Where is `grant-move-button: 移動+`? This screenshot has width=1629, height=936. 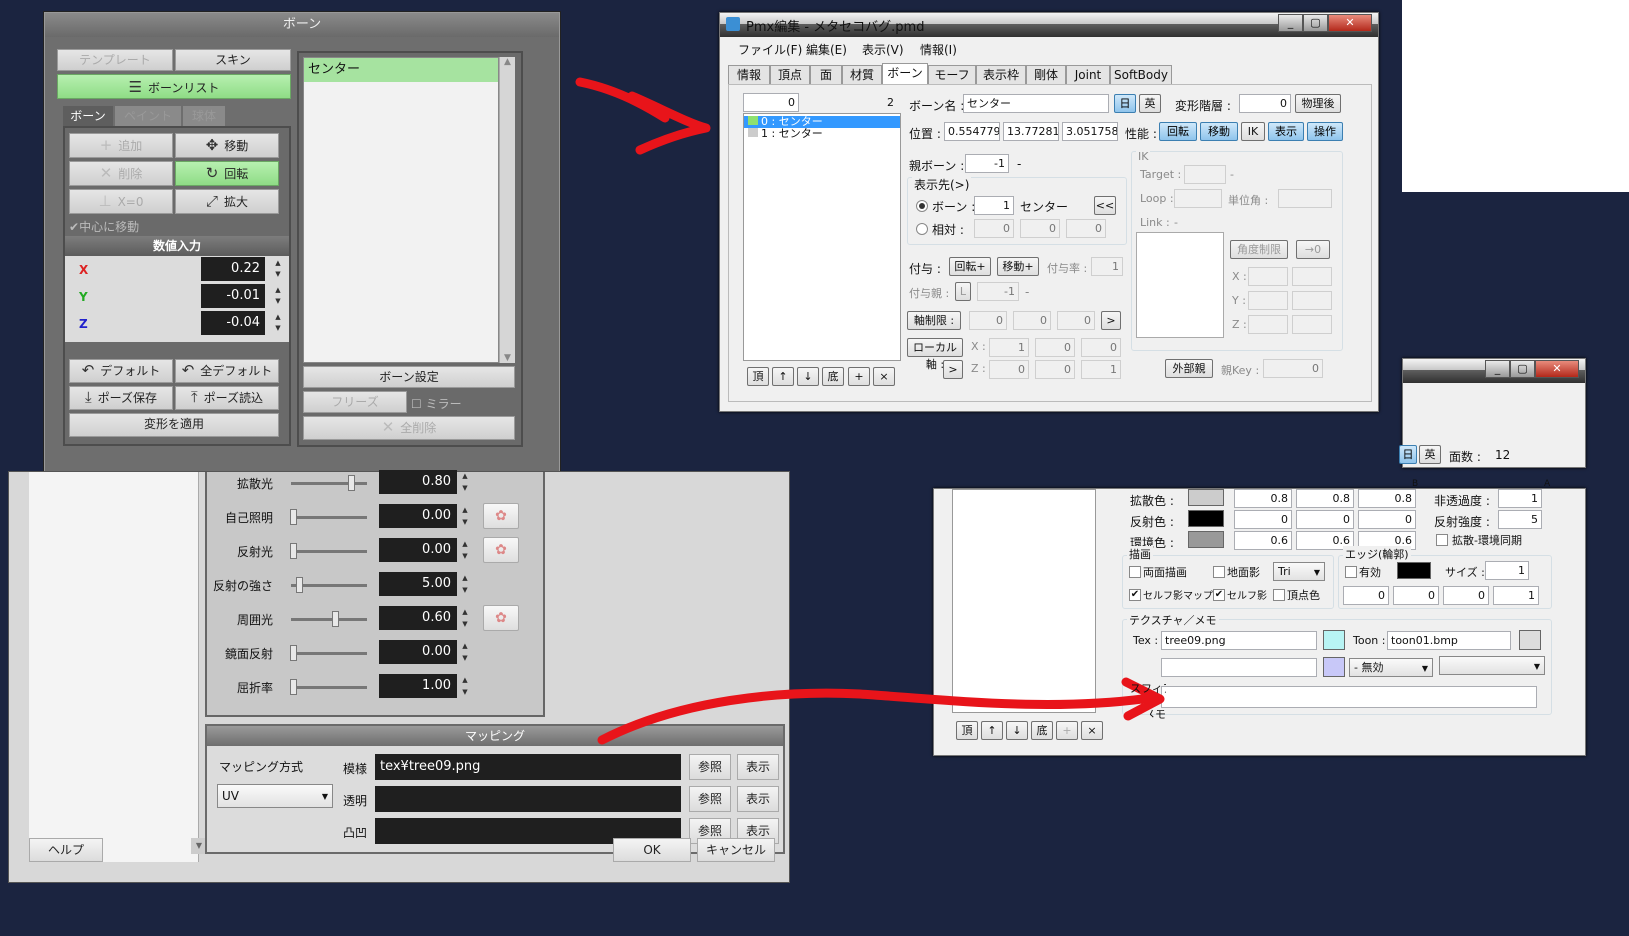
grant-move-button: 移動+ is located at coordinates (1018, 266).